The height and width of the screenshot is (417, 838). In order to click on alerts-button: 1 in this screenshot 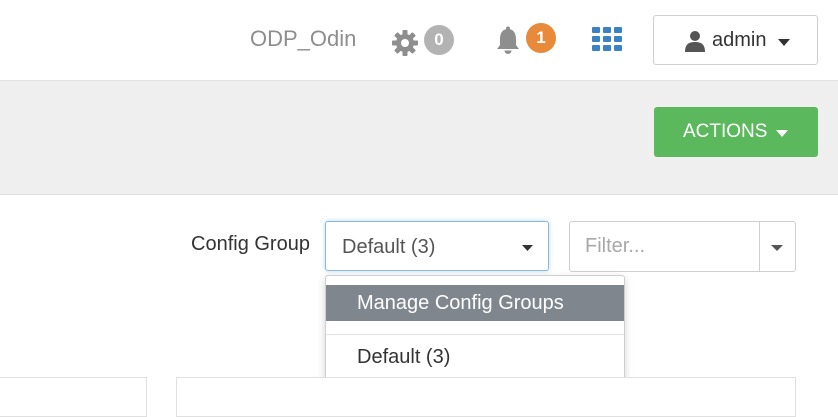, I will do `click(525, 40)`.